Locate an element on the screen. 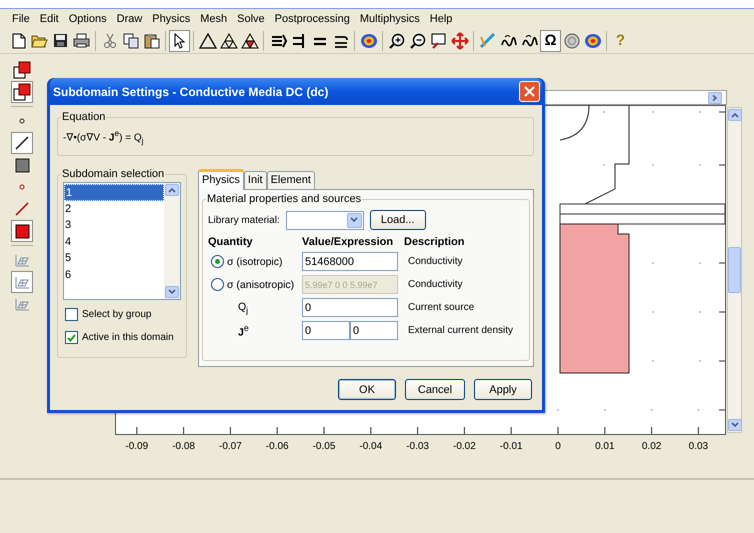 Image resolution: width=754 pixels, height=533 pixels. menu-item: Edit is located at coordinates (49, 18).